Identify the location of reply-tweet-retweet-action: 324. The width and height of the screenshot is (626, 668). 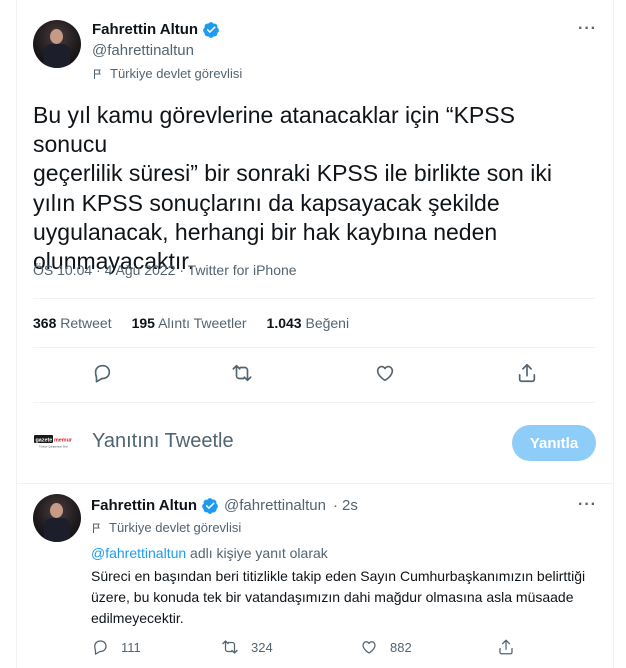
(247, 647).